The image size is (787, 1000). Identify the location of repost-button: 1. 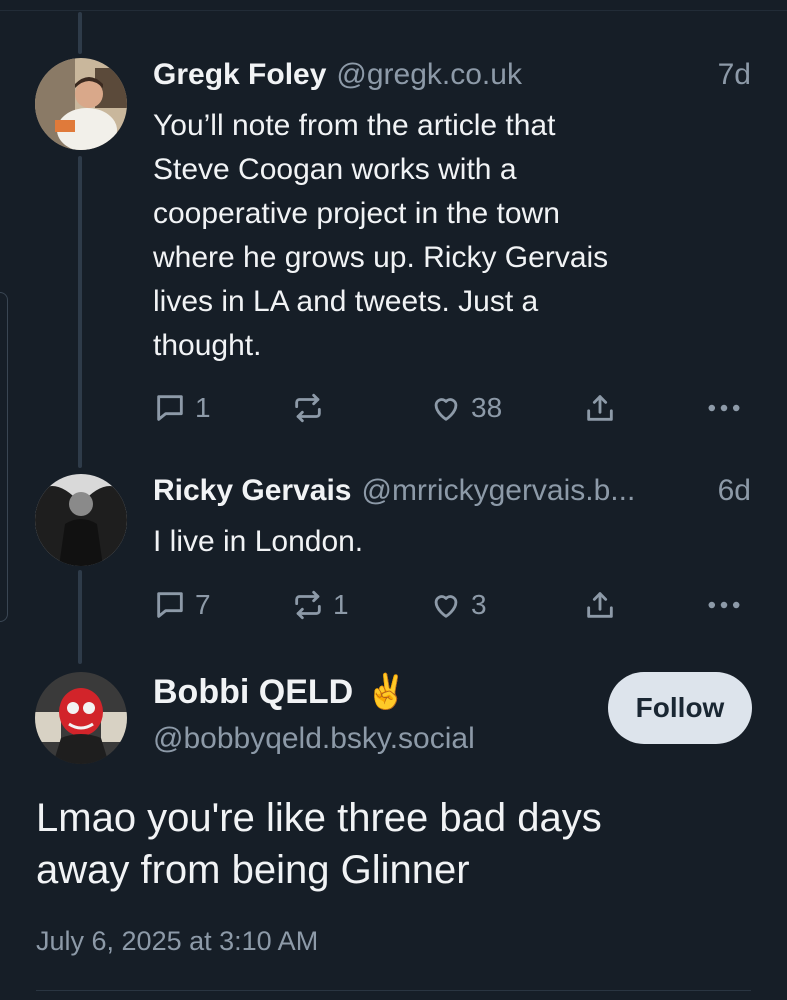
(320, 605).